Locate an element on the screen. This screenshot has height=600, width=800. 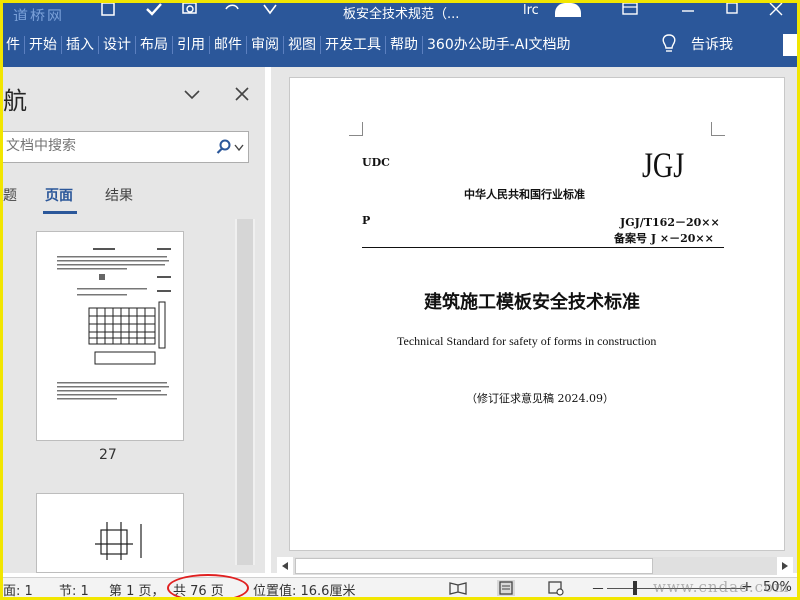
save-icon is located at coordinates (108, 10).